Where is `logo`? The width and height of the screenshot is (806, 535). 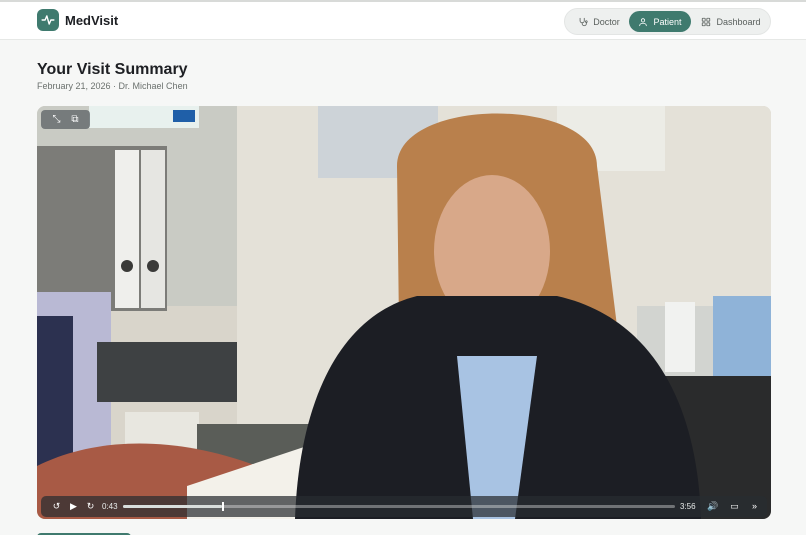
logo is located at coordinates (48, 20).